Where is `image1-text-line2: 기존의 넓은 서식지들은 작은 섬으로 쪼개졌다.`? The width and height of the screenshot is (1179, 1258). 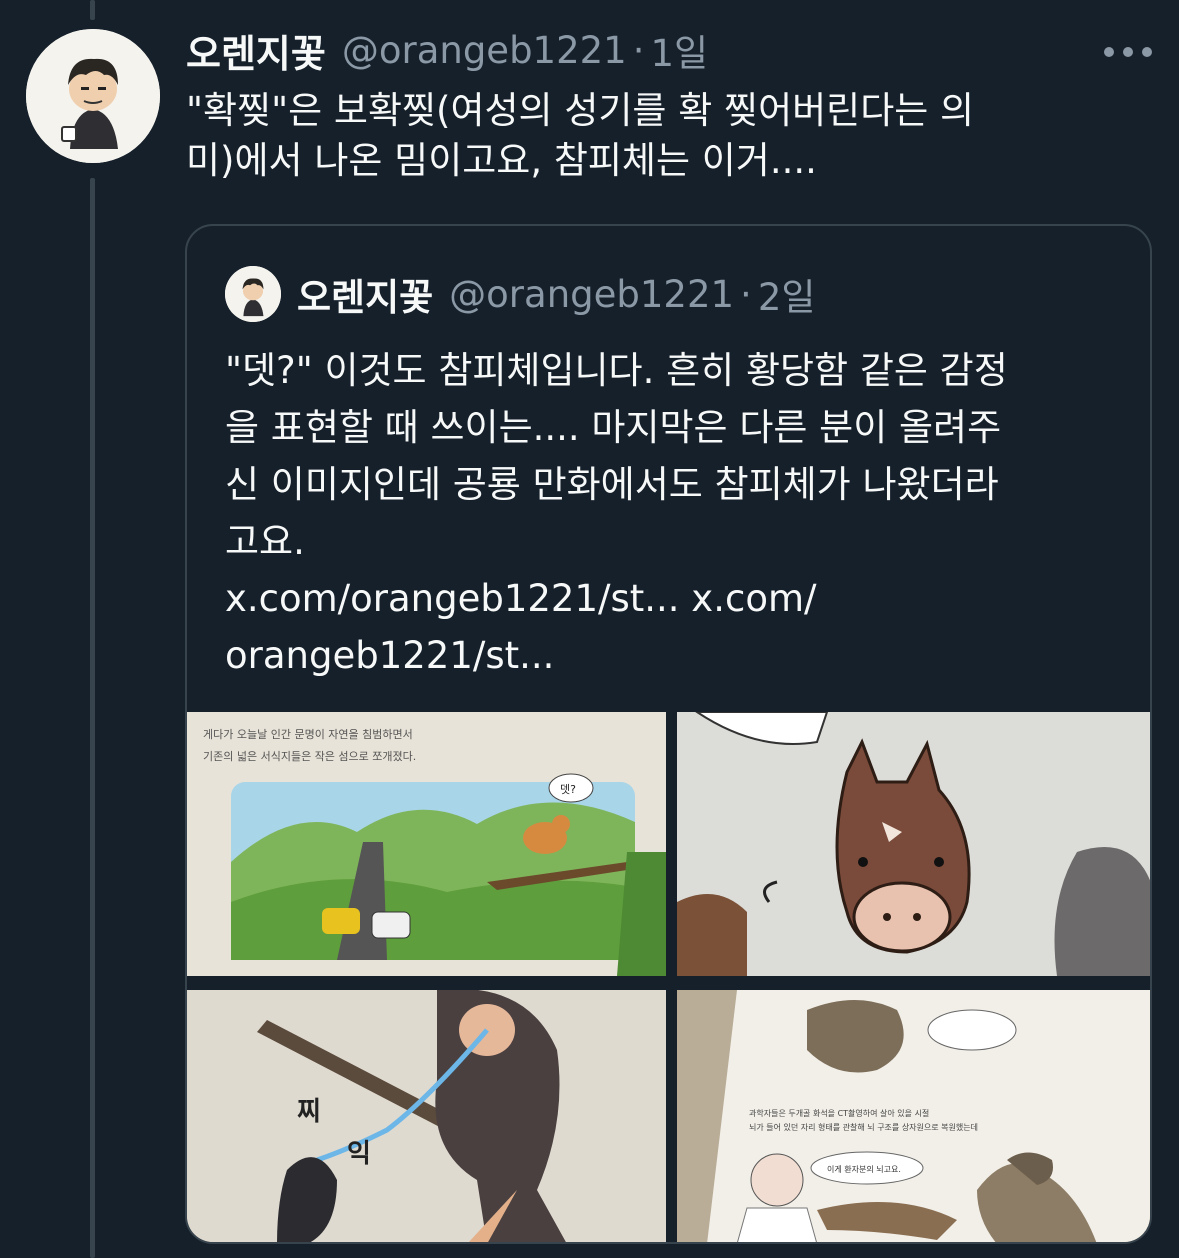 image1-text-line2: 기존의 넓은 서식지들은 작은 섬으로 쪼개졌다. is located at coordinates (309, 756).